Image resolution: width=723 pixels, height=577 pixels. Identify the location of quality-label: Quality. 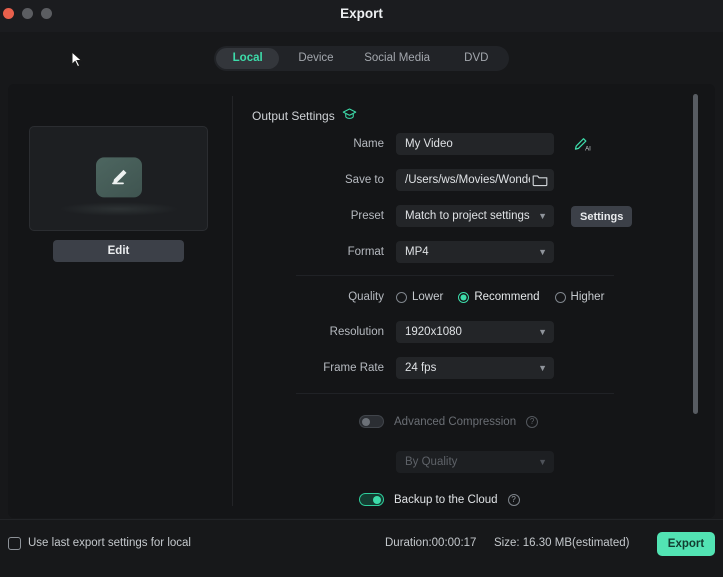
(366, 297).